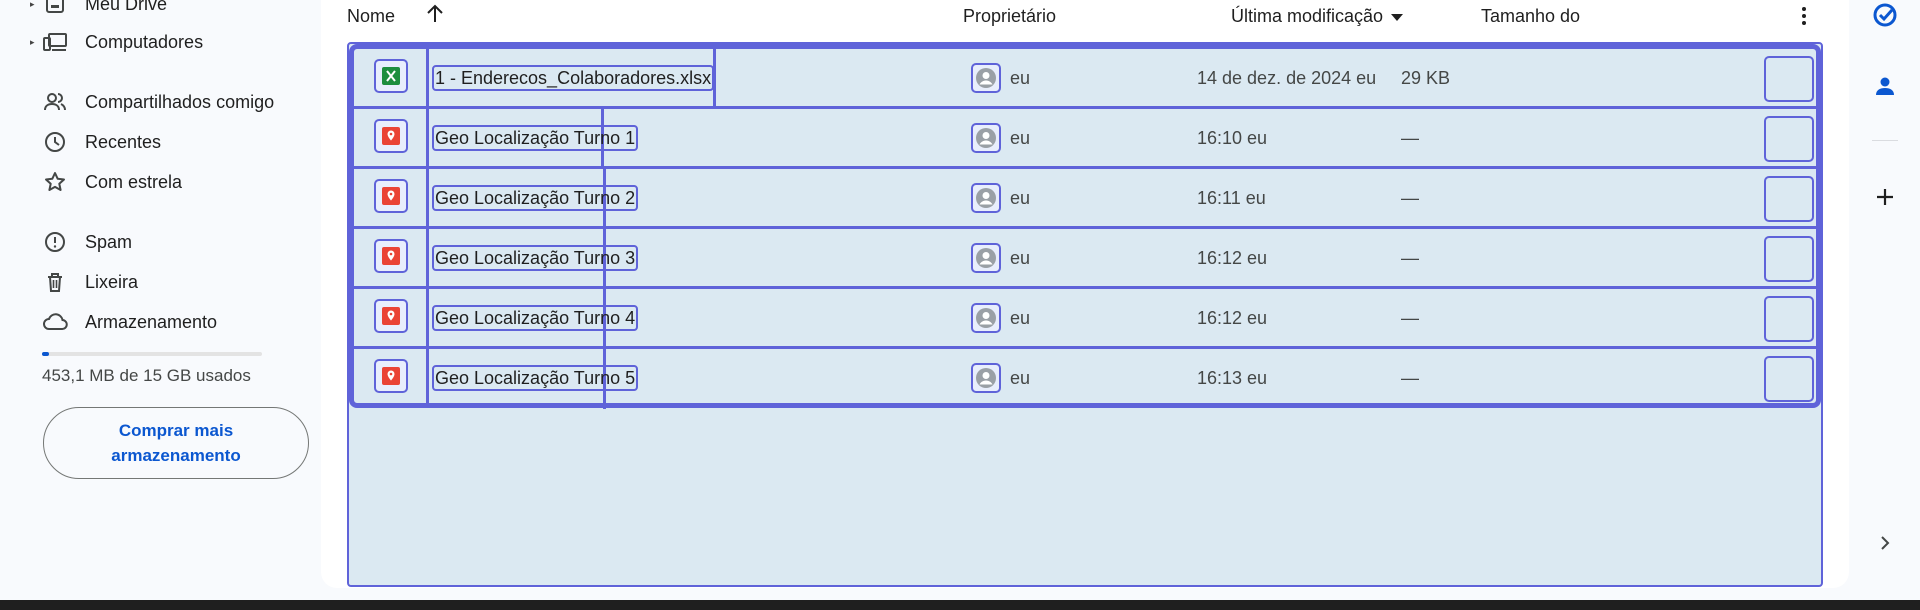 The width and height of the screenshot is (1920, 610). Describe the element at coordinates (1885, 300) in the screenshot. I see `right-side-panel` at that location.